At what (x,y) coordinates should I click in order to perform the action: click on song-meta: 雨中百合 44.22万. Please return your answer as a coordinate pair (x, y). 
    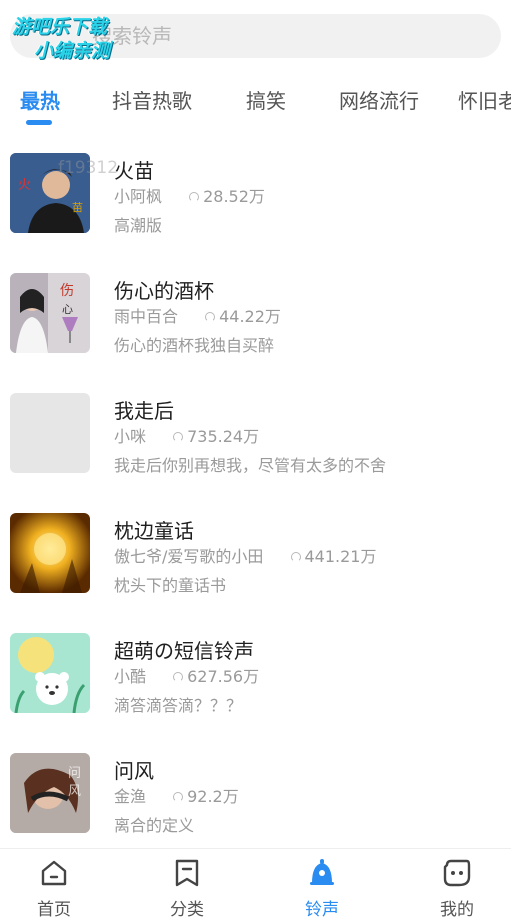
    Looking at the image, I should click on (197, 315).